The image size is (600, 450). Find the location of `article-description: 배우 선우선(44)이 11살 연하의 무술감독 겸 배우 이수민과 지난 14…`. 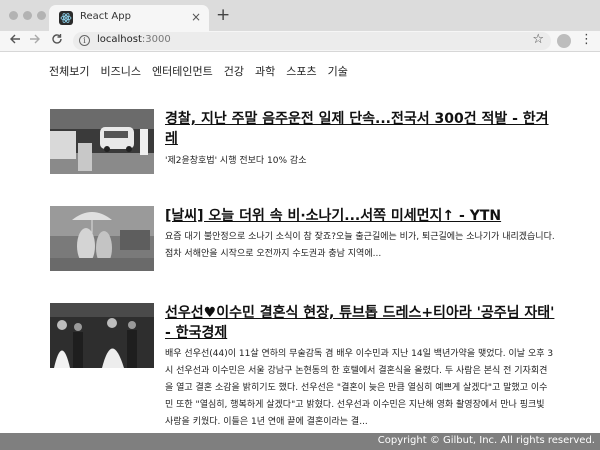

article-description: 배우 선우선(44)이 11살 연하의 무술감독 겸 배우 이수민과 지난 14… is located at coordinates (359, 388).